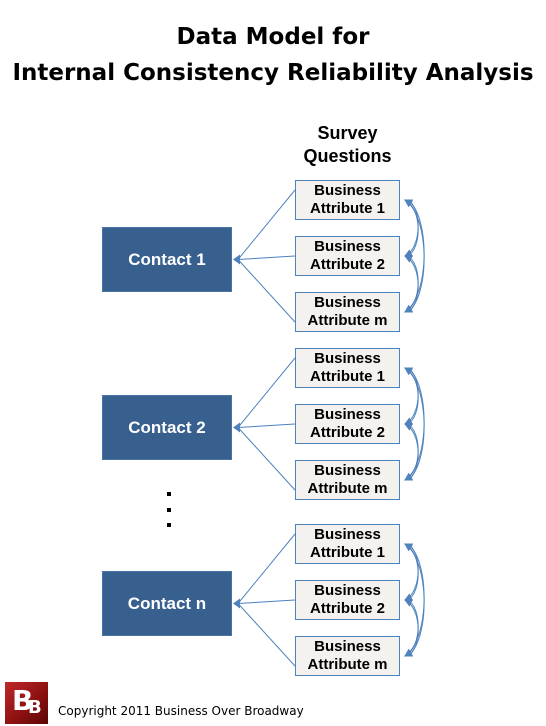 The image size is (546, 726). I want to click on attribute-box-c1-a2: Business Attribute 2, so click(347, 256).